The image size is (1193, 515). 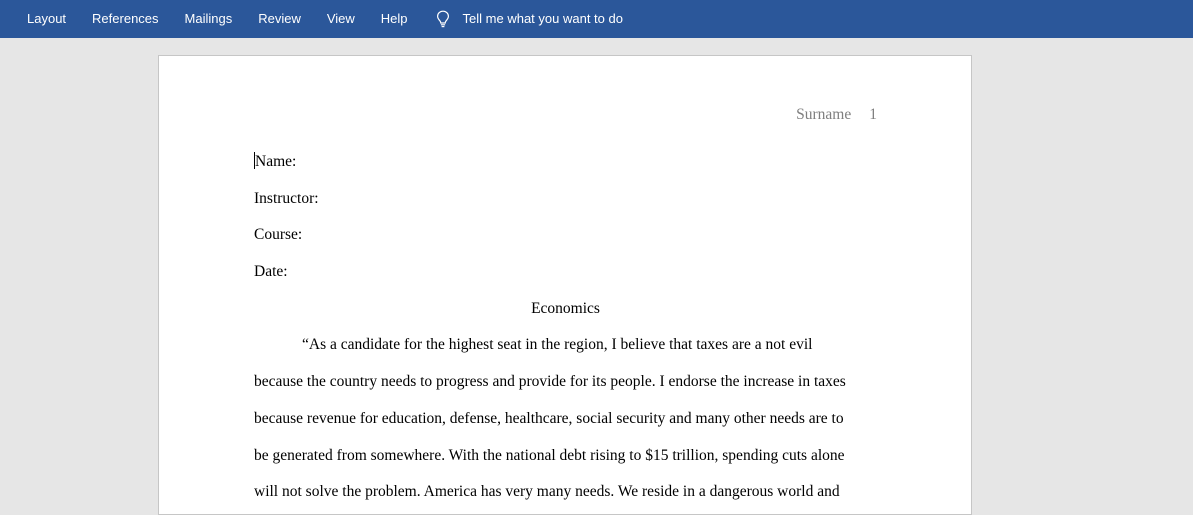 What do you see at coordinates (276, 161) in the screenshot?
I see `name-field: Name:` at bounding box center [276, 161].